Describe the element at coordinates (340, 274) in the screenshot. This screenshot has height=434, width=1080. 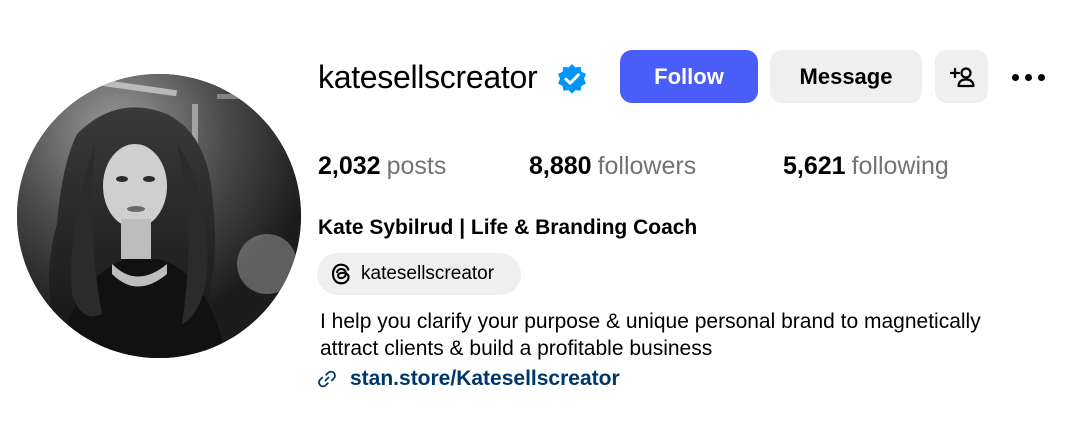
I see `threads-icon` at that location.